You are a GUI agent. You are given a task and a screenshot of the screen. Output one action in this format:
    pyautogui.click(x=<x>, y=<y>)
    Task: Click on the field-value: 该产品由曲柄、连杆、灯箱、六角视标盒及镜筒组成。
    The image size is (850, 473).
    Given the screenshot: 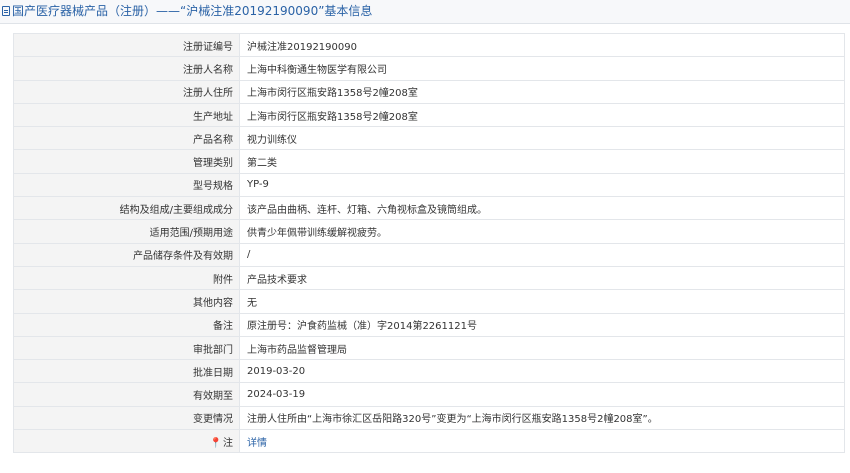 What is the action you would take?
    pyautogui.click(x=542, y=208)
    